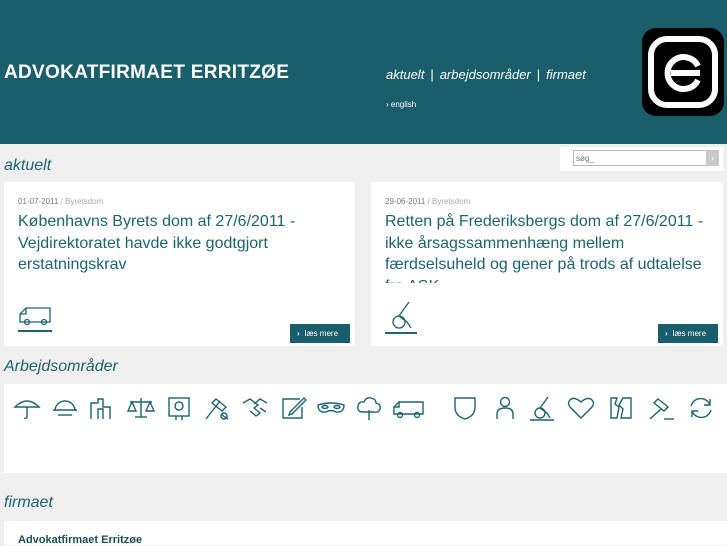 The image size is (727, 546). I want to click on broken-gavel-icon, so click(217, 408).